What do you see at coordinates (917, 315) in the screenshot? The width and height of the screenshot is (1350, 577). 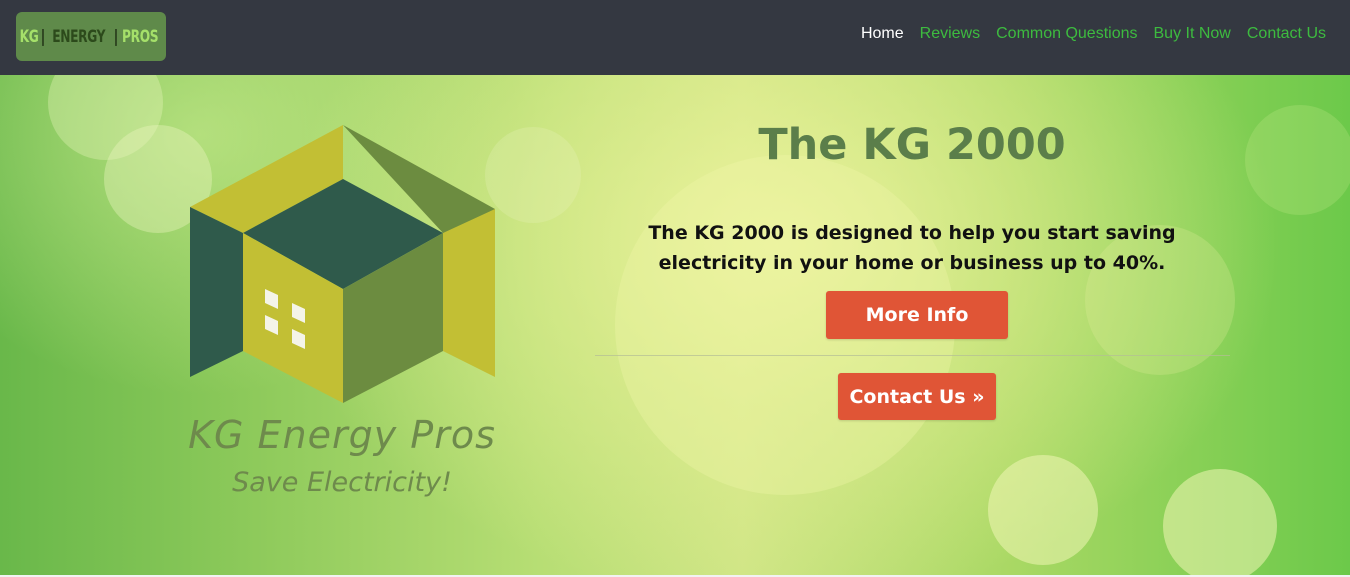 I see `more-info-button: More Info` at bounding box center [917, 315].